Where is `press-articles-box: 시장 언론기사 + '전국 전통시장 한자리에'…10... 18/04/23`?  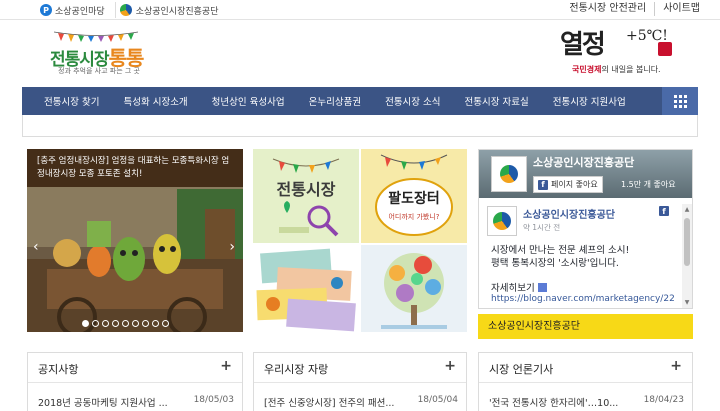
press-articles-box: 시장 언론기사 + '전국 전통시장 한자리에'…10... 18/04/23 is located at coordinates (585, 381).